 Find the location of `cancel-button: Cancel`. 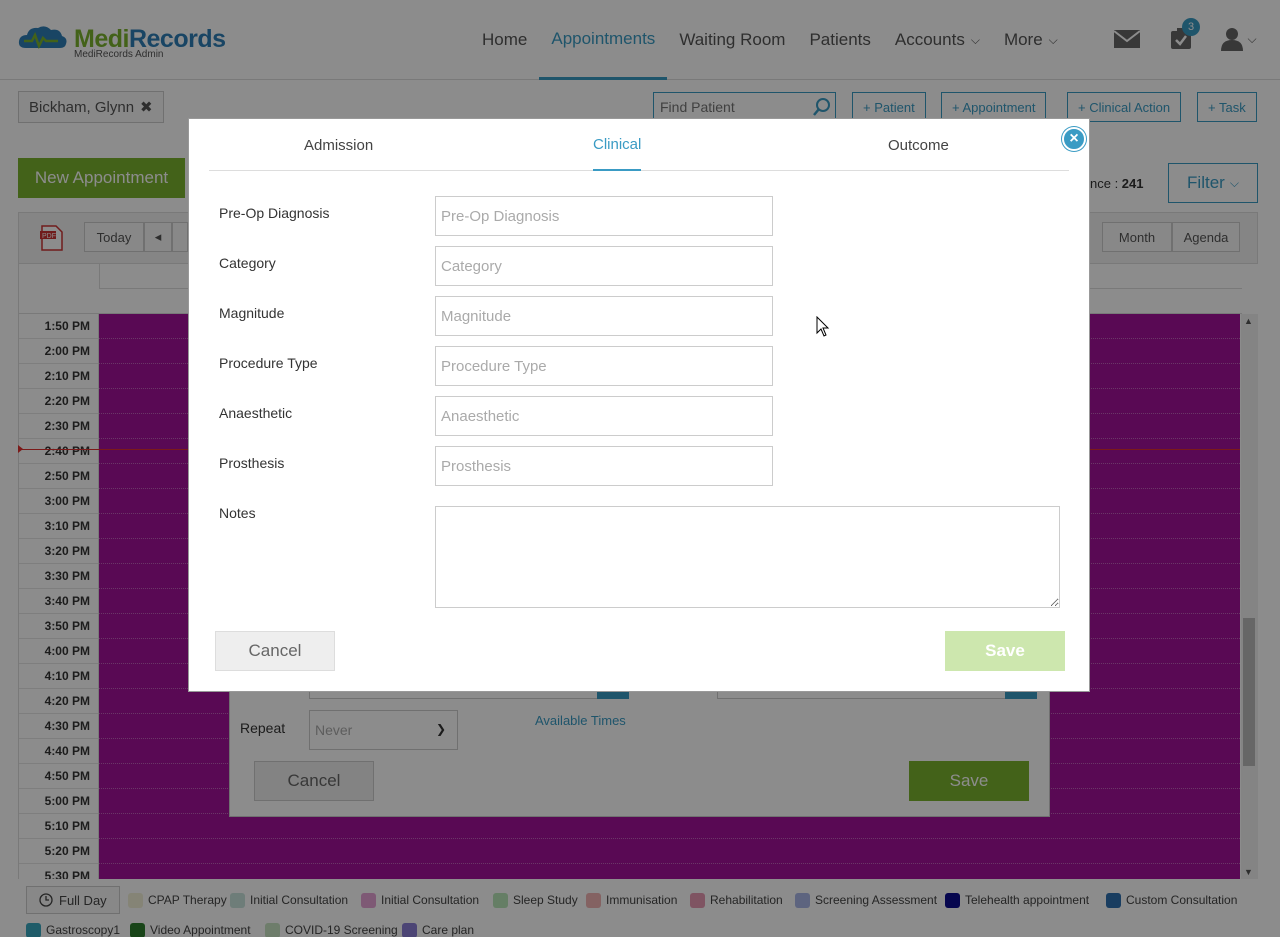

cancel-button: Cancel is located at coordinates (275, 651).